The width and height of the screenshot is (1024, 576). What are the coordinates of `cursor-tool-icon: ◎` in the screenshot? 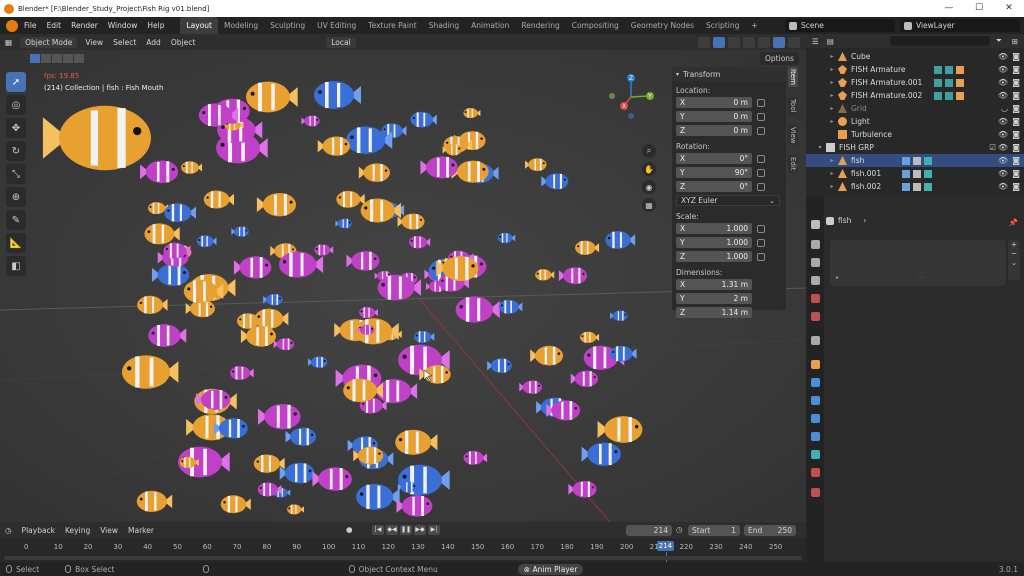 It's located at (16, 105).